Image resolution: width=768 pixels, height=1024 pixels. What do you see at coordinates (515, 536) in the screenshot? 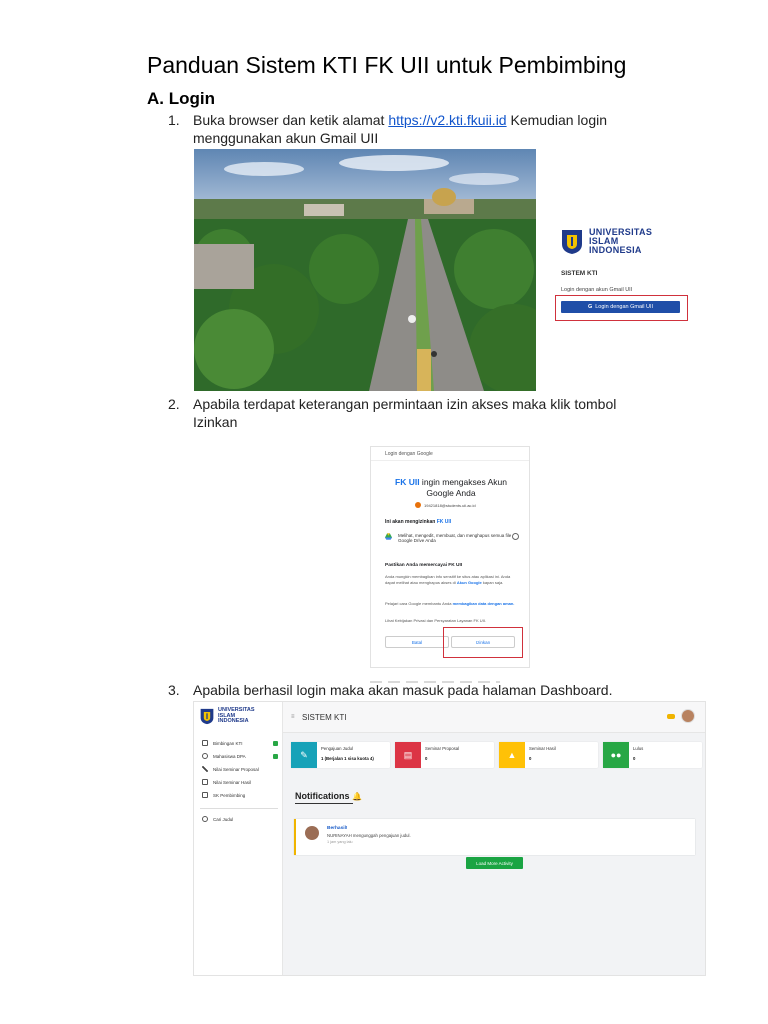
I see `info-icon` at bounding box center [515, 536].